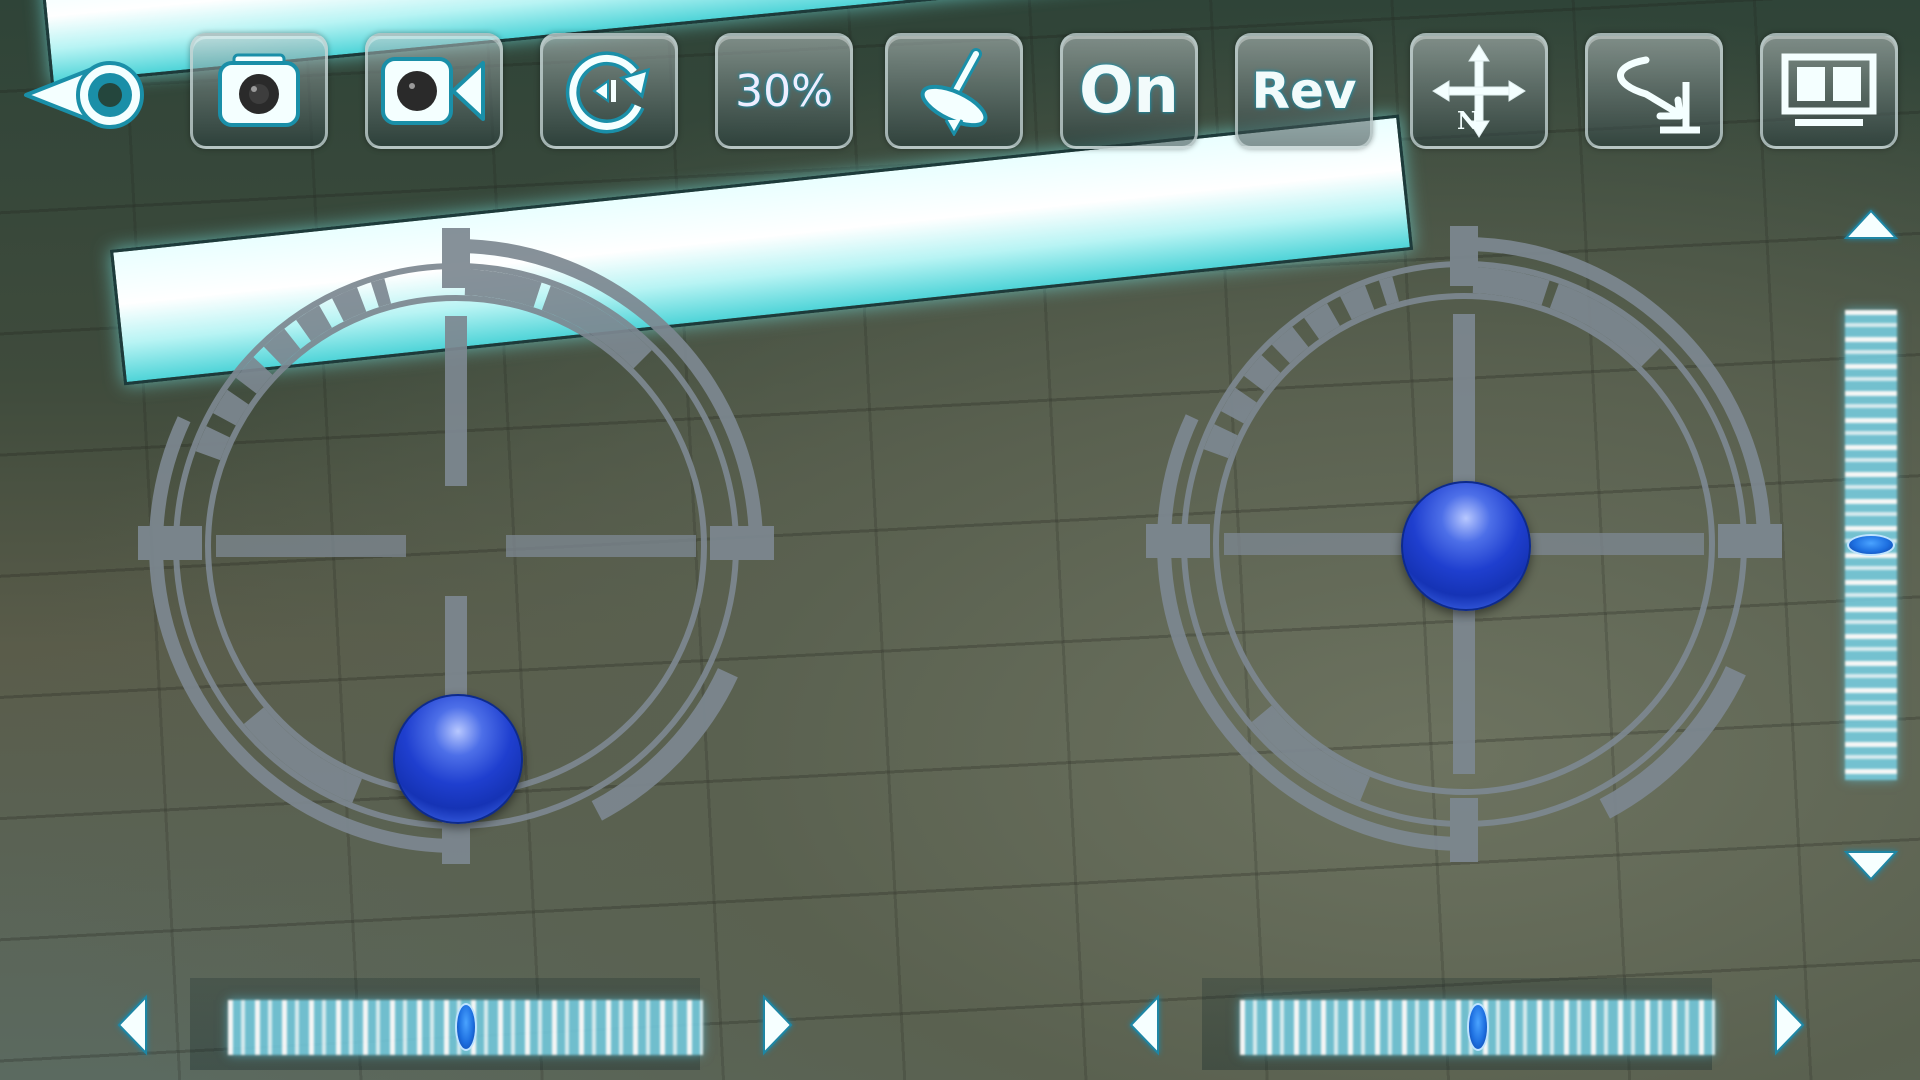 Image resolution: width=1920 pixels, height=1080 pixels. Describe the element at coordinates (465, 1027) in the screenshot. I see `left-trim-thumb` at that location.